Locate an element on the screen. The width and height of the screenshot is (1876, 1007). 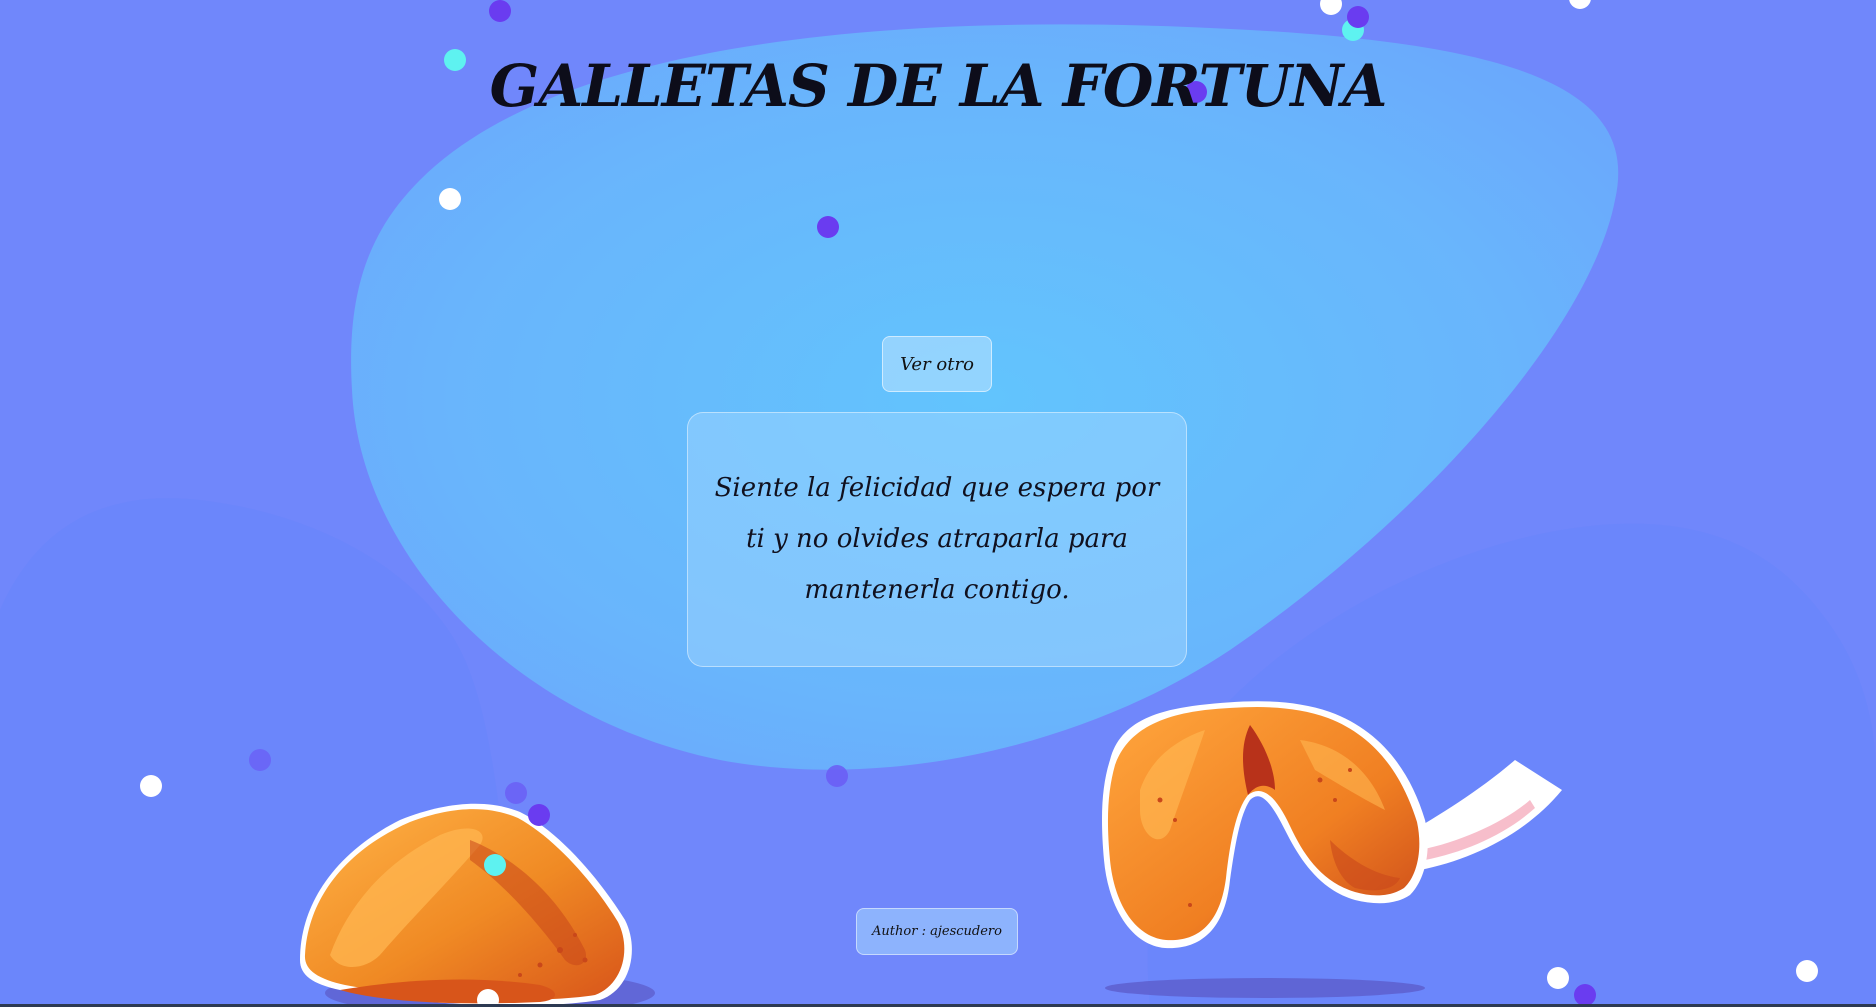
page-title: GALLETAS DE LA FORTUNA is located at coordinates (938, 86).